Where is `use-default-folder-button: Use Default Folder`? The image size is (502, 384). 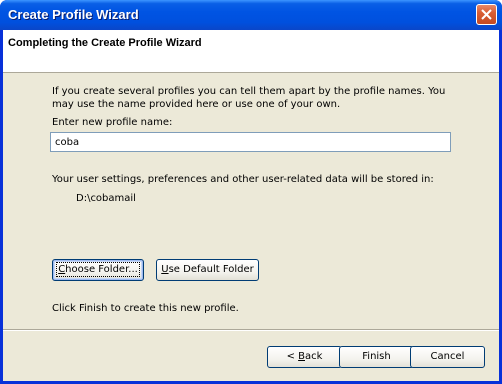
use-default-folder-button: Use Default Folder is located at coordinates (207, 270).